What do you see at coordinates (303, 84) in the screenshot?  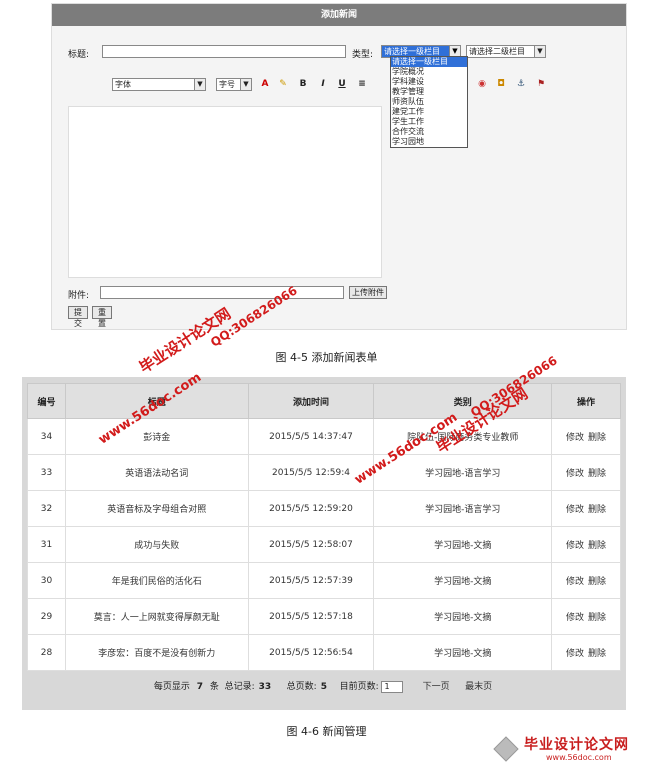 I see `bold-button: B` at bounding box center [303, 84].